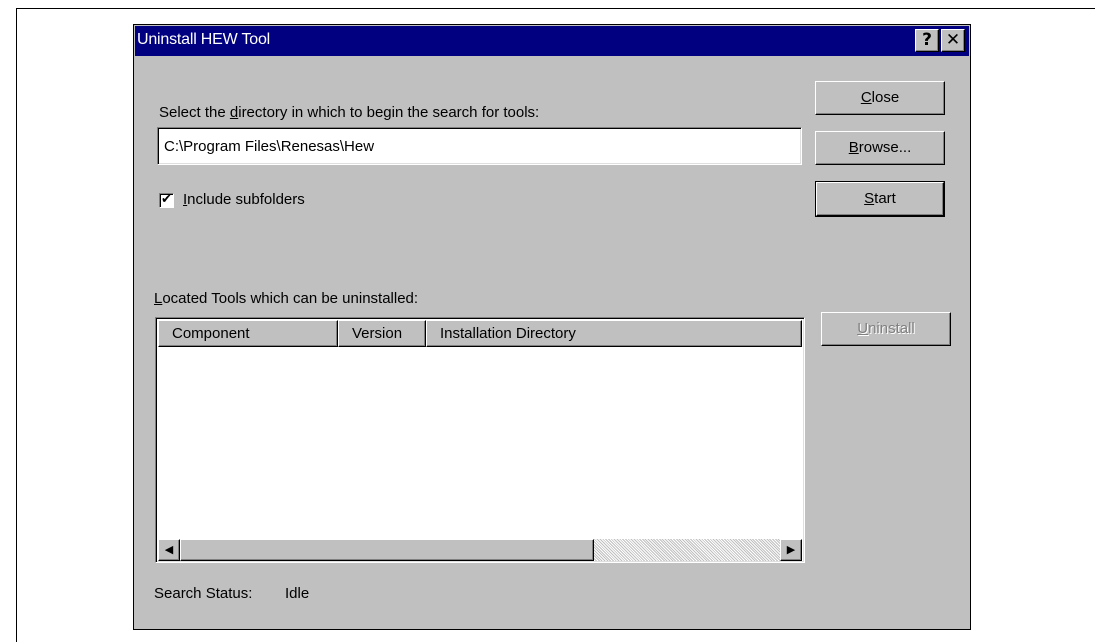 This screenshot has width=1095, height=642. What do you see at coordinates (479, 146) in the screenshot?
I see `directory-input: C:\Program Files\Renesas\Hew` at bounding box center [479, 146].